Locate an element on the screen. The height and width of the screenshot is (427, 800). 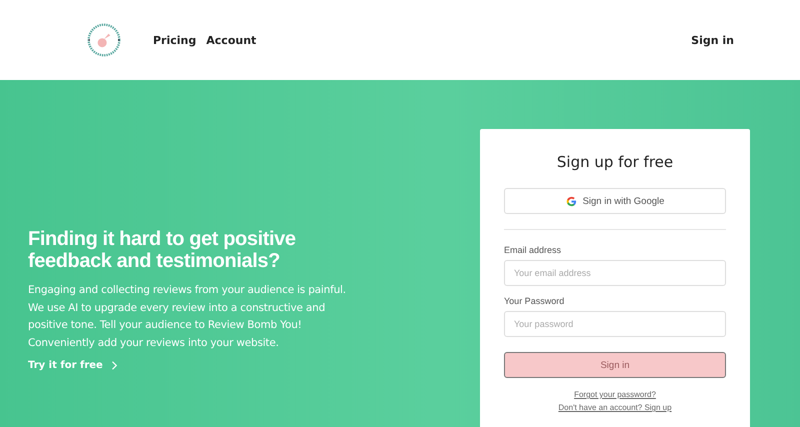
nav-link: Pricing is located at coordinates (174, 40).